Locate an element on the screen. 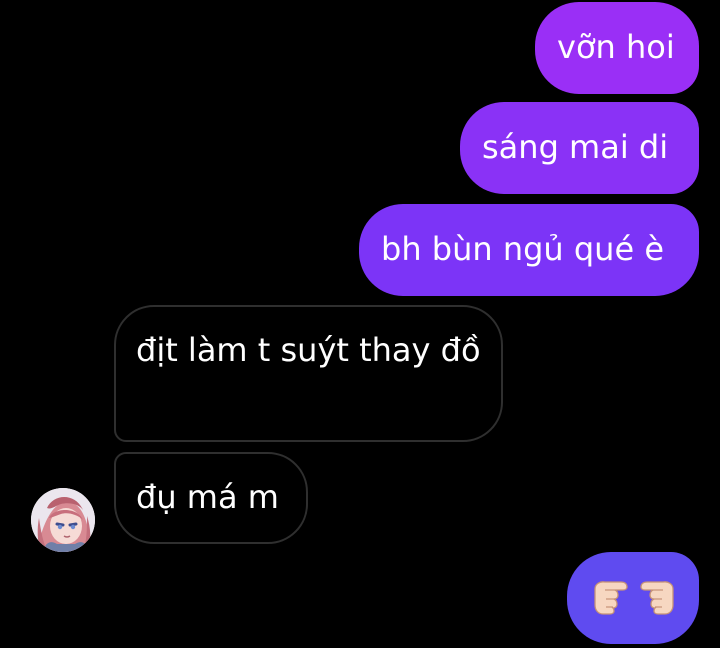 The height and width of the screenshot is (648, 720). message-text: đụ má m is located at coordinates (207, 497).